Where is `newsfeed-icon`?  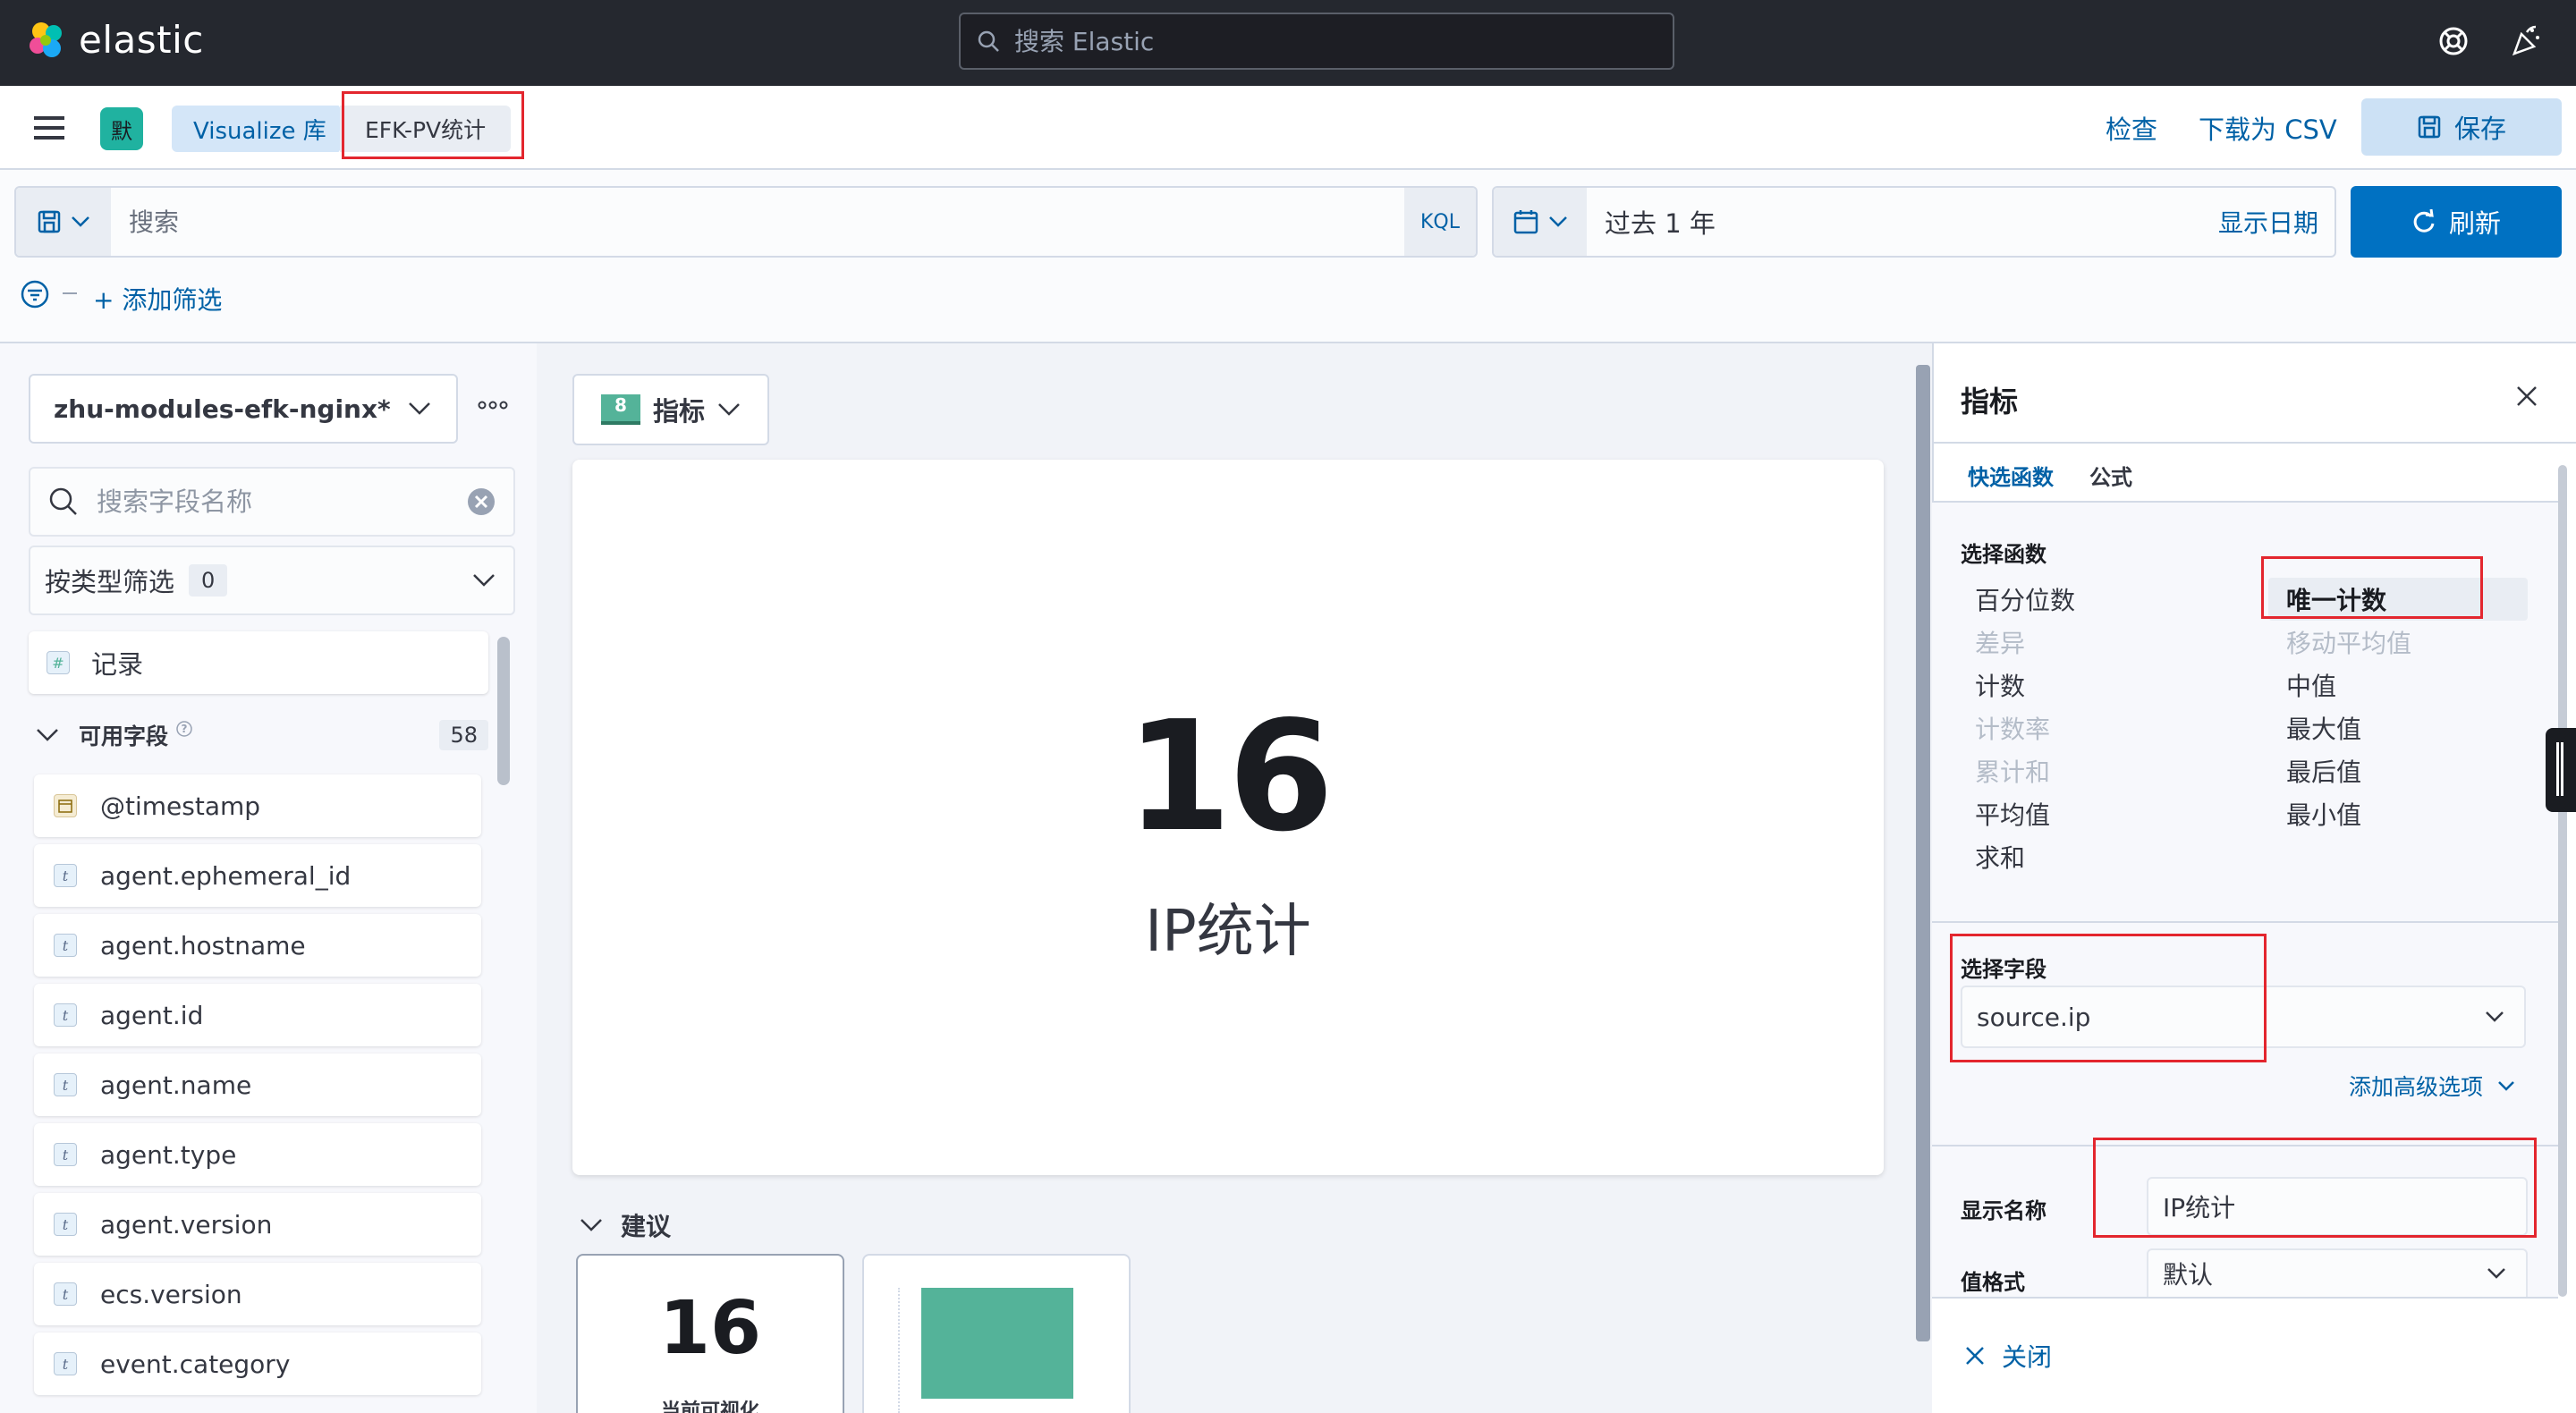
newsfeed-icon is located at coordinates (2526, 40).